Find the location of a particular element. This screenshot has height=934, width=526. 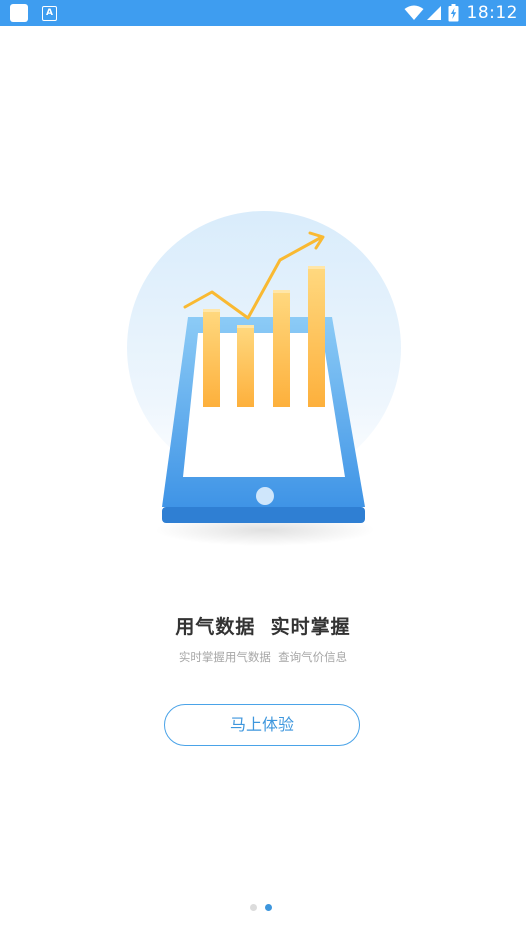

page-dot-2-active is located at coordinates (268, 907).